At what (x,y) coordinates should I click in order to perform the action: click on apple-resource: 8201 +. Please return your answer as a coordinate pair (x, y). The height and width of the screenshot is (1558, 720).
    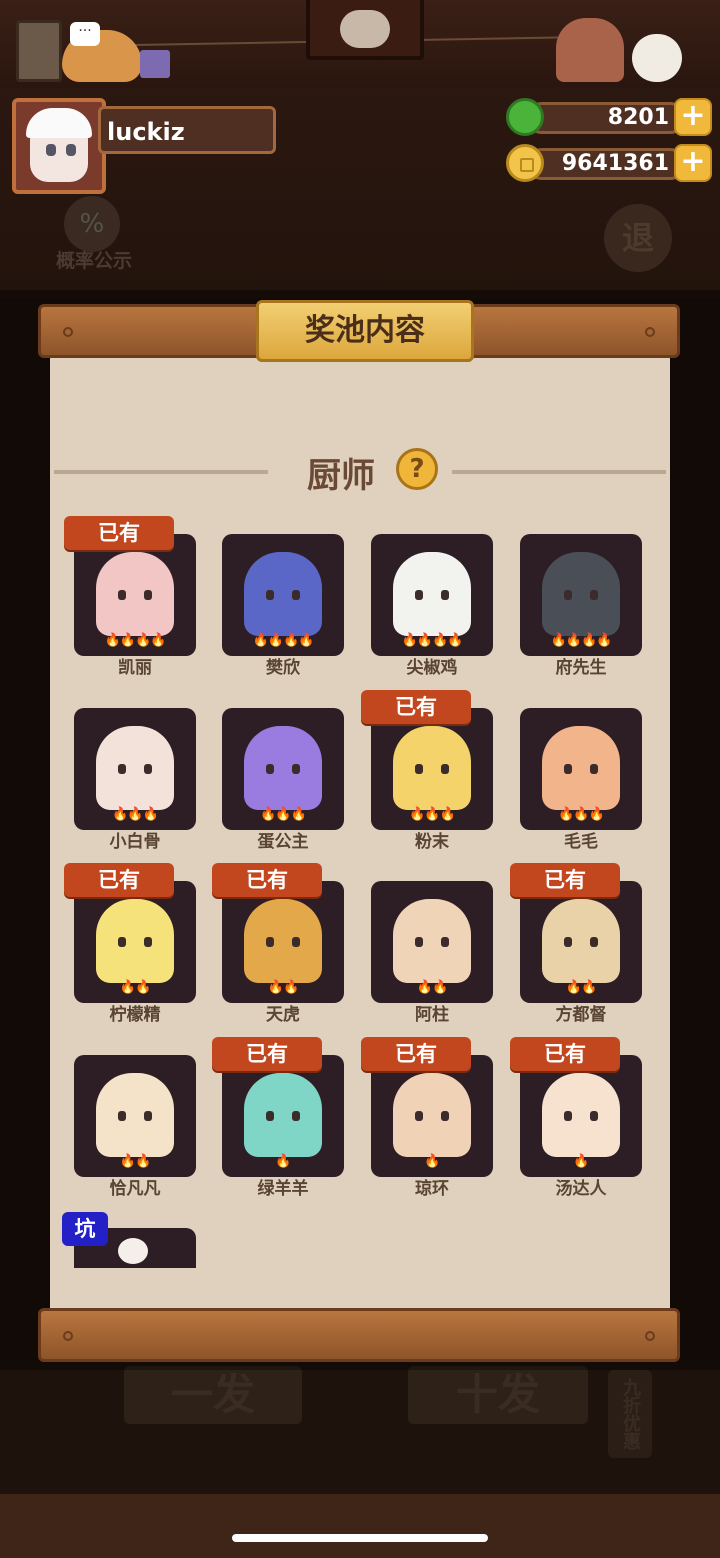
    Looking at the image, I should click on (609, 118).